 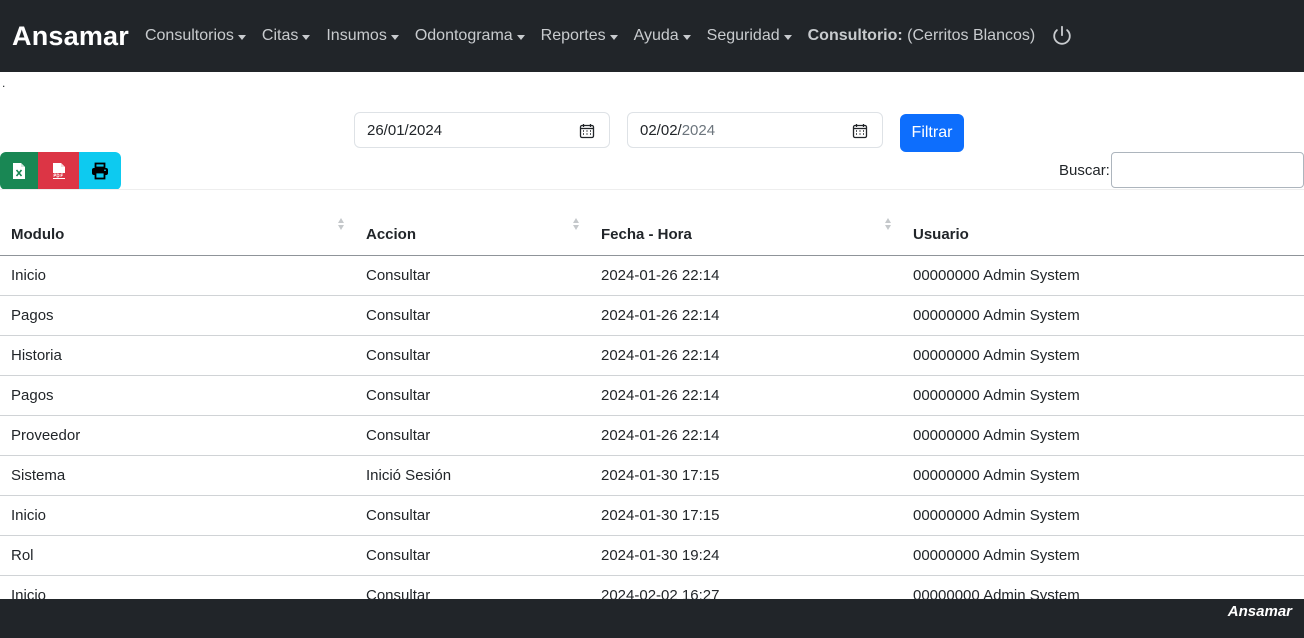 What do you see at coordinates (391, 234) in the screenshot?
I see `column-header-accion: Accion` at bounding box center [391, 234].